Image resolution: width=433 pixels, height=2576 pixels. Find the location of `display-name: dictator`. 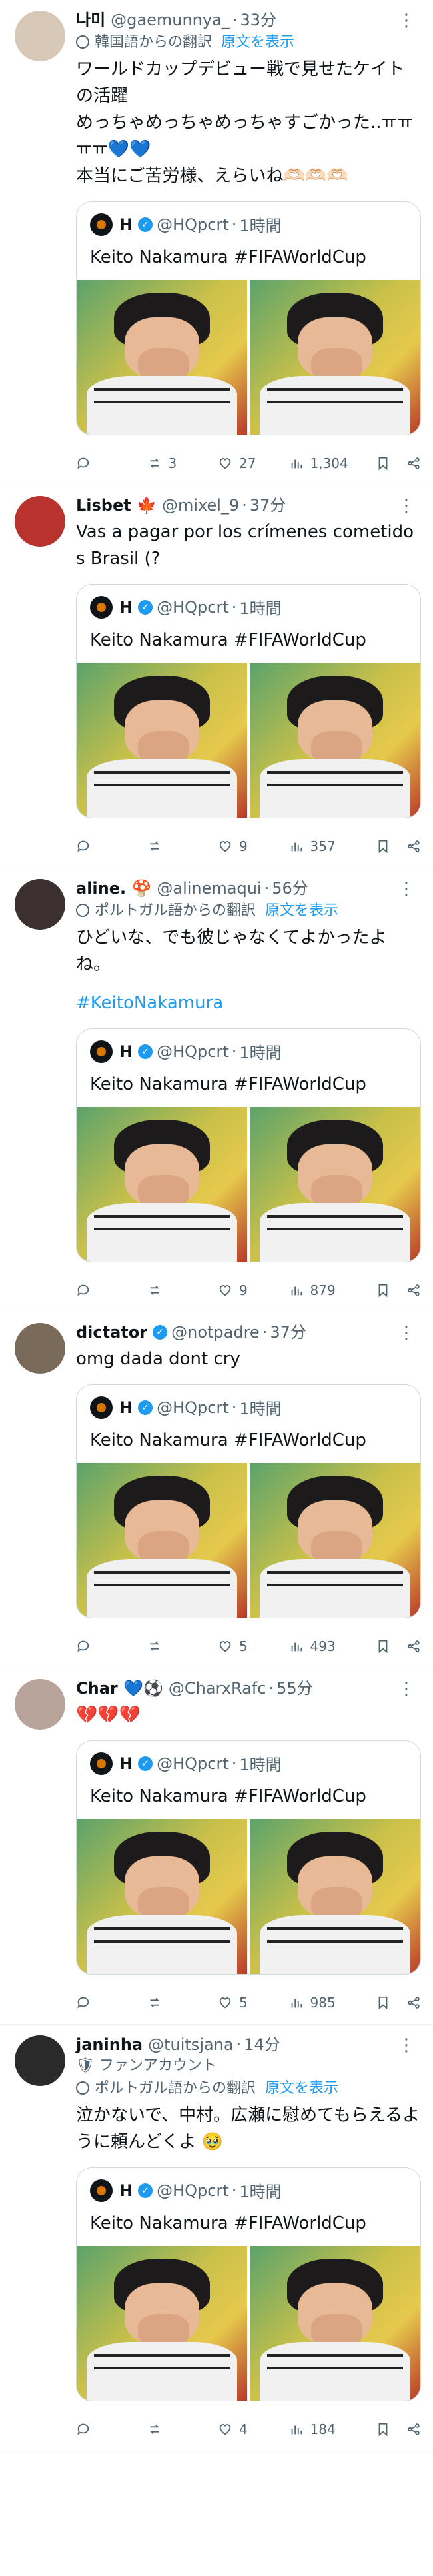

display-name: dictator is located at coordinates (112, 1332).